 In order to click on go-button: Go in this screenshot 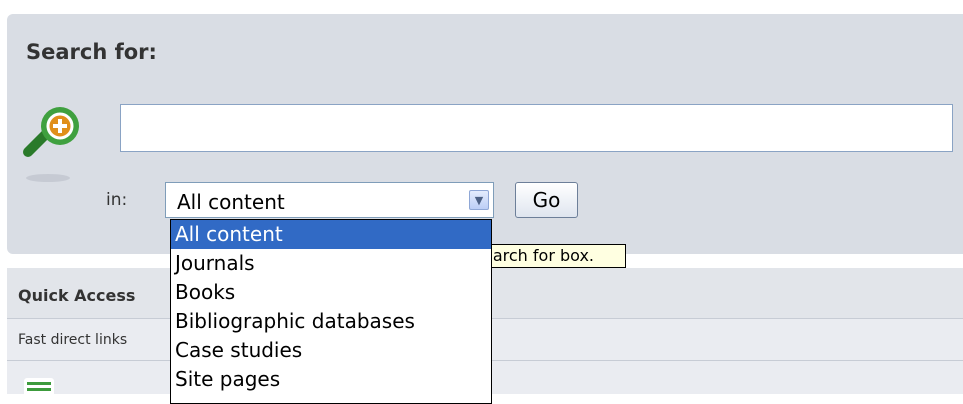, I will do `click(546, 200)`.